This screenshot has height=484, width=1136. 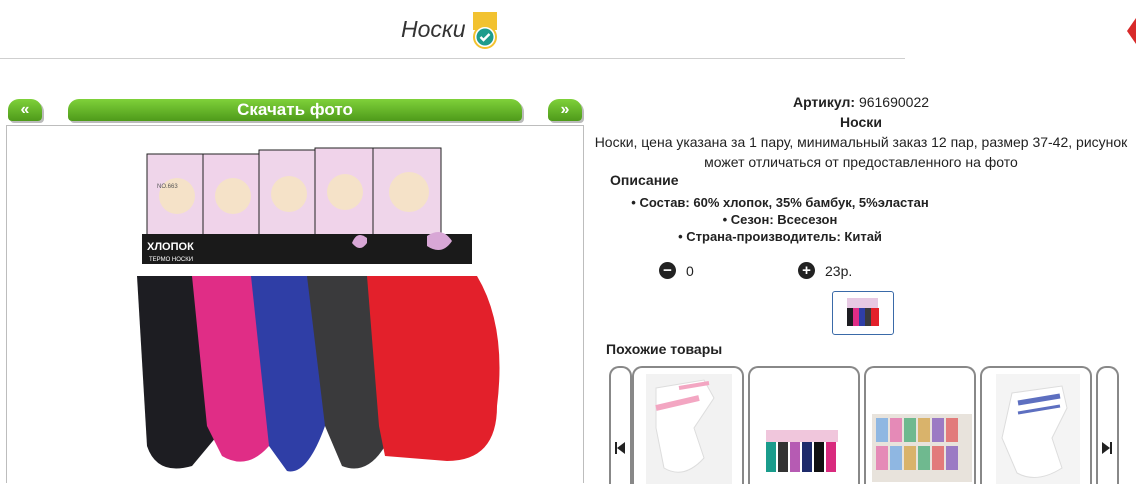 I want to click on similar-products-title: Похожие товары, so click(x=664, y=349).